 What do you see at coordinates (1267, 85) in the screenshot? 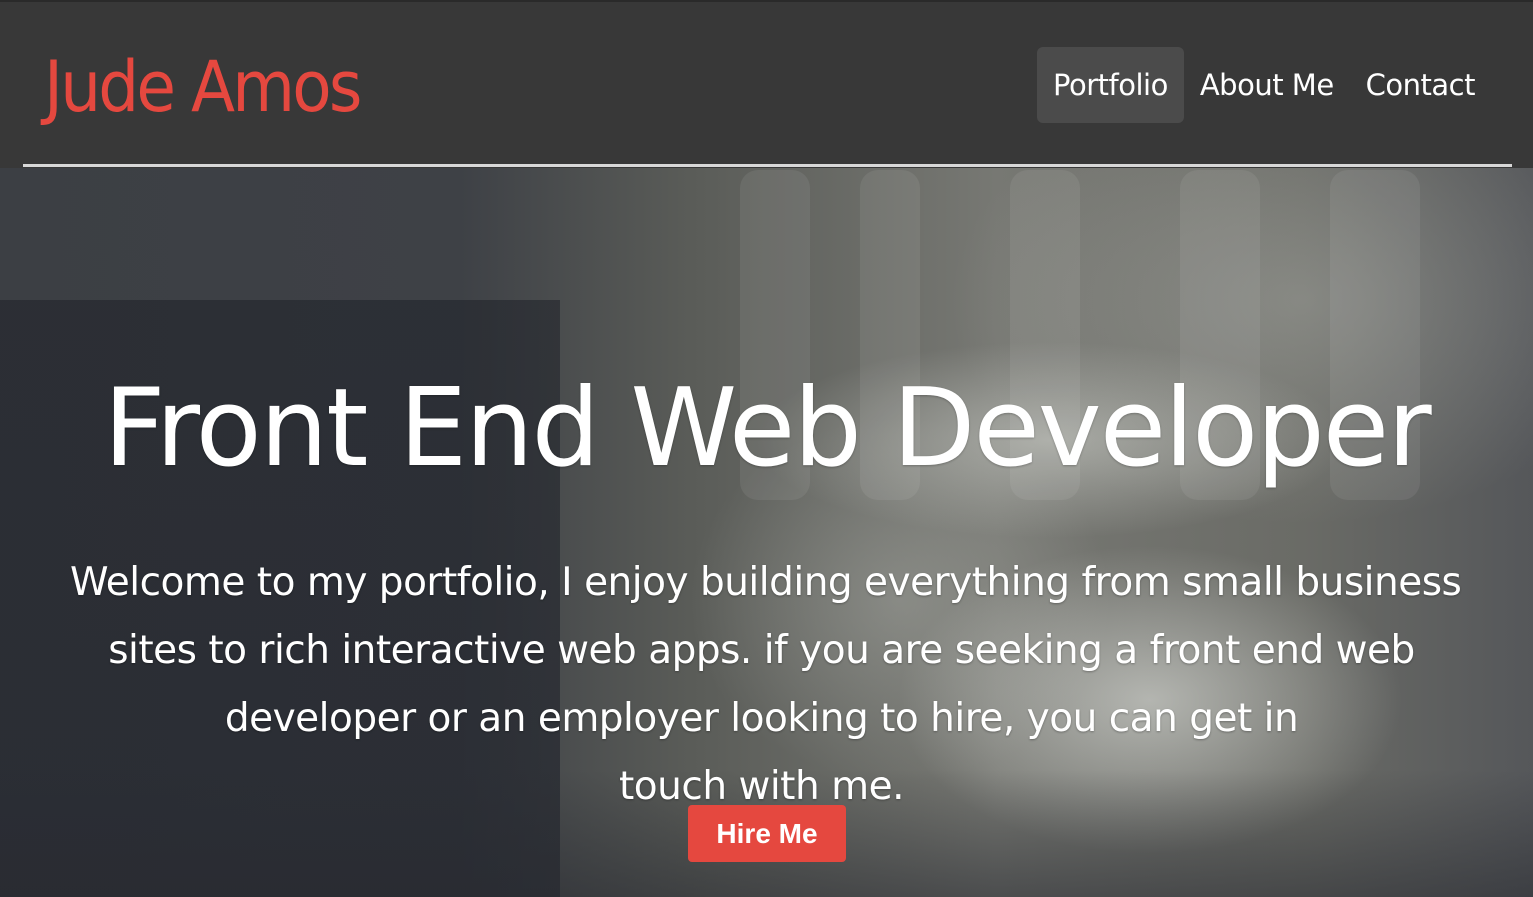
I see `nav-item-about-me: About Me` at bounding box center [1267, 85].